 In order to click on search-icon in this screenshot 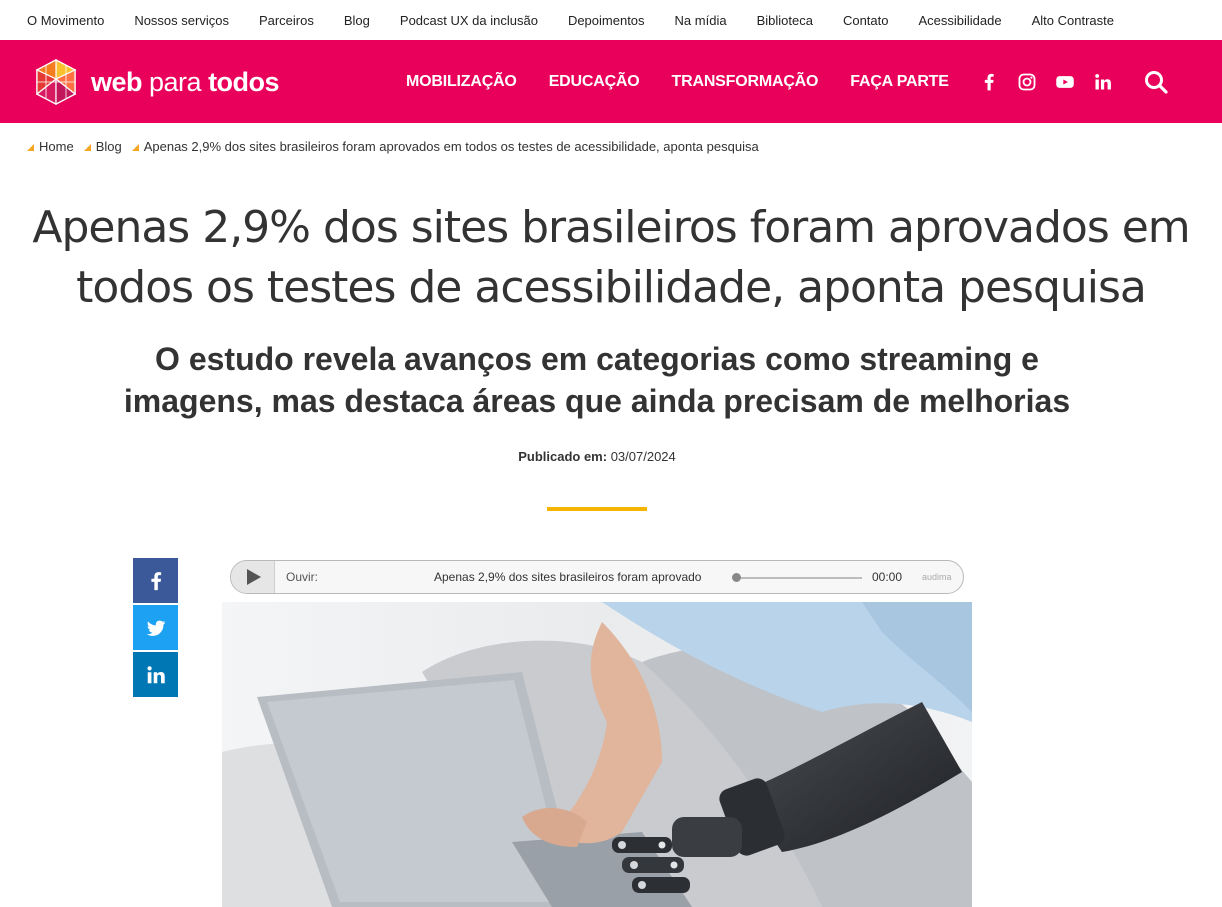, I will do `click(1156, 82)`.